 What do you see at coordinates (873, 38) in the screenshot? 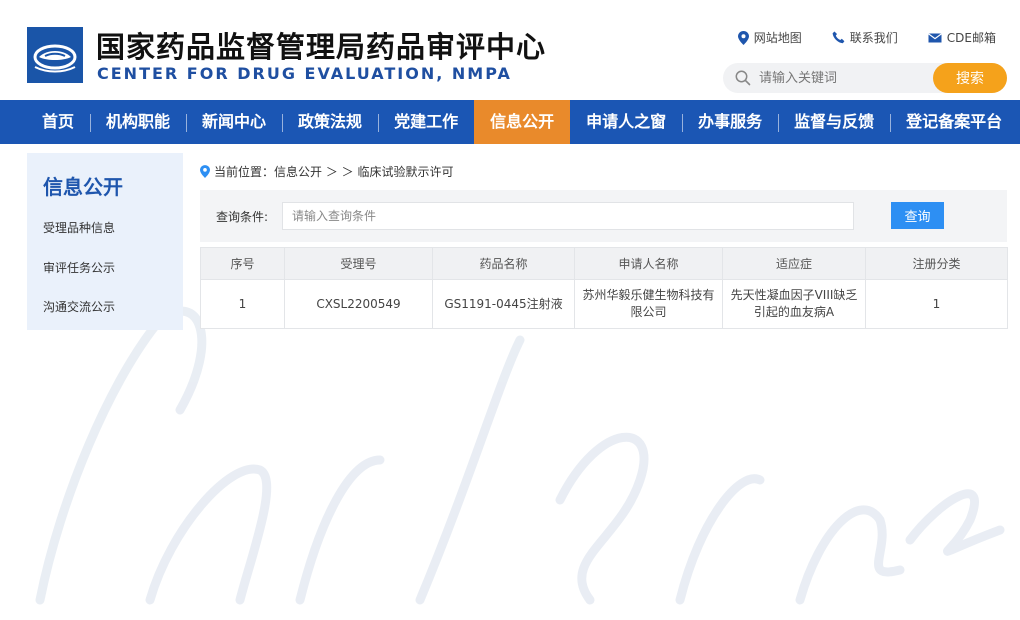
I see `contact-us-label: 联系我们` at bounding box center [873, 38].